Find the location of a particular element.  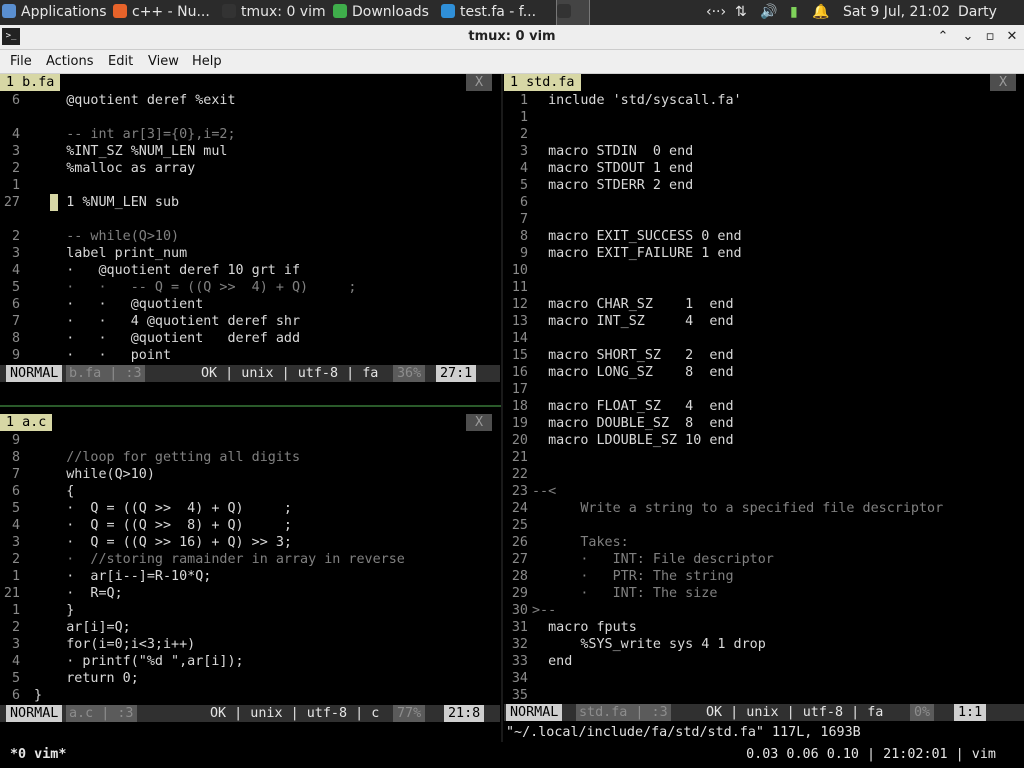

buffer-tab: 1 b.fa is located at coordinates (30, 82).